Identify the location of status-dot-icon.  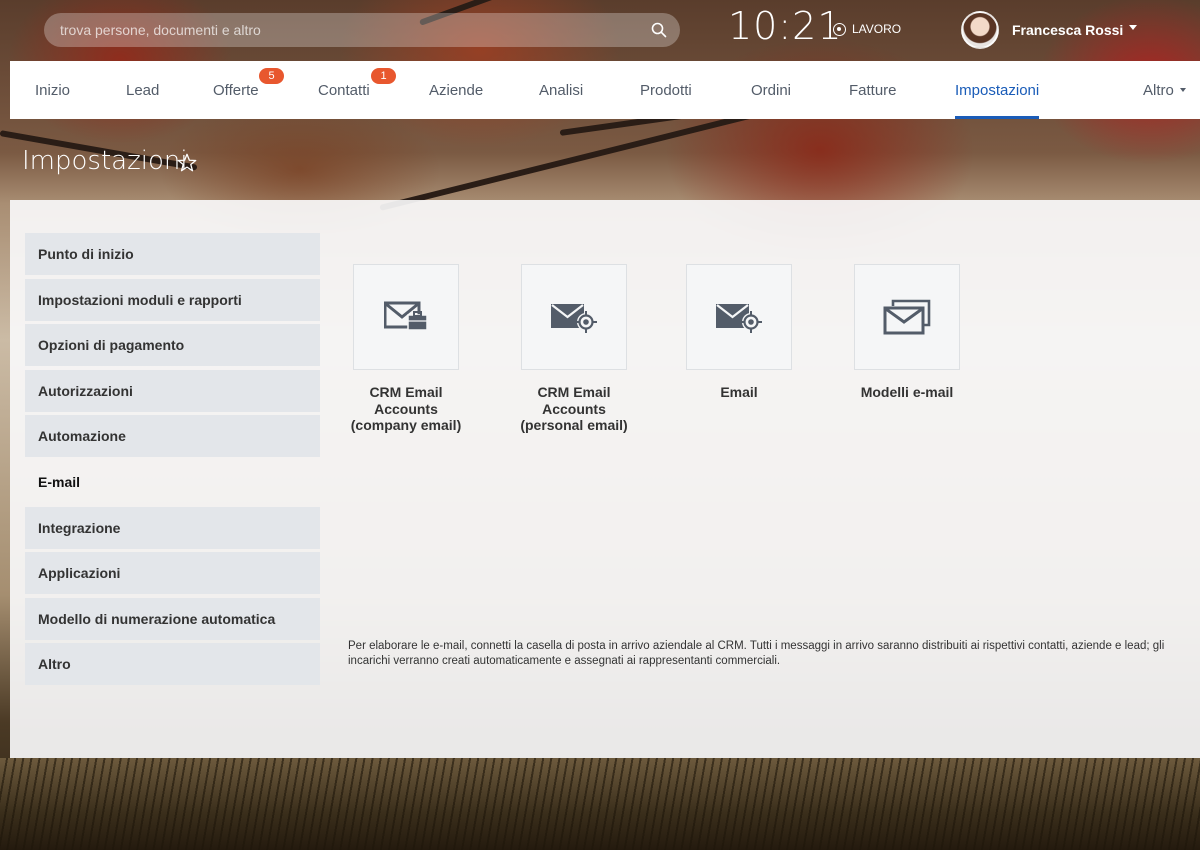
(839, 29).